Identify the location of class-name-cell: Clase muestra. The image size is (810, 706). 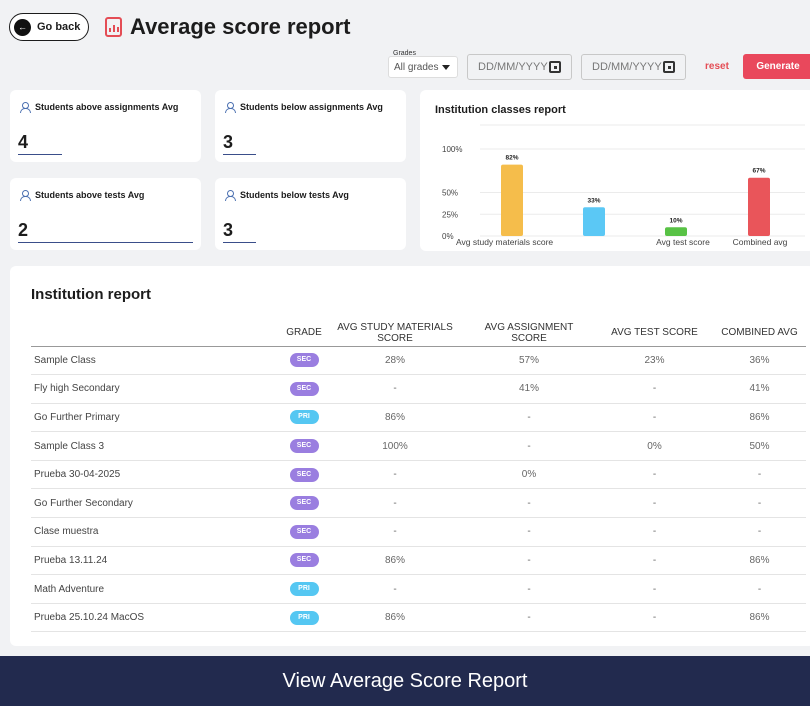
(155, 532).